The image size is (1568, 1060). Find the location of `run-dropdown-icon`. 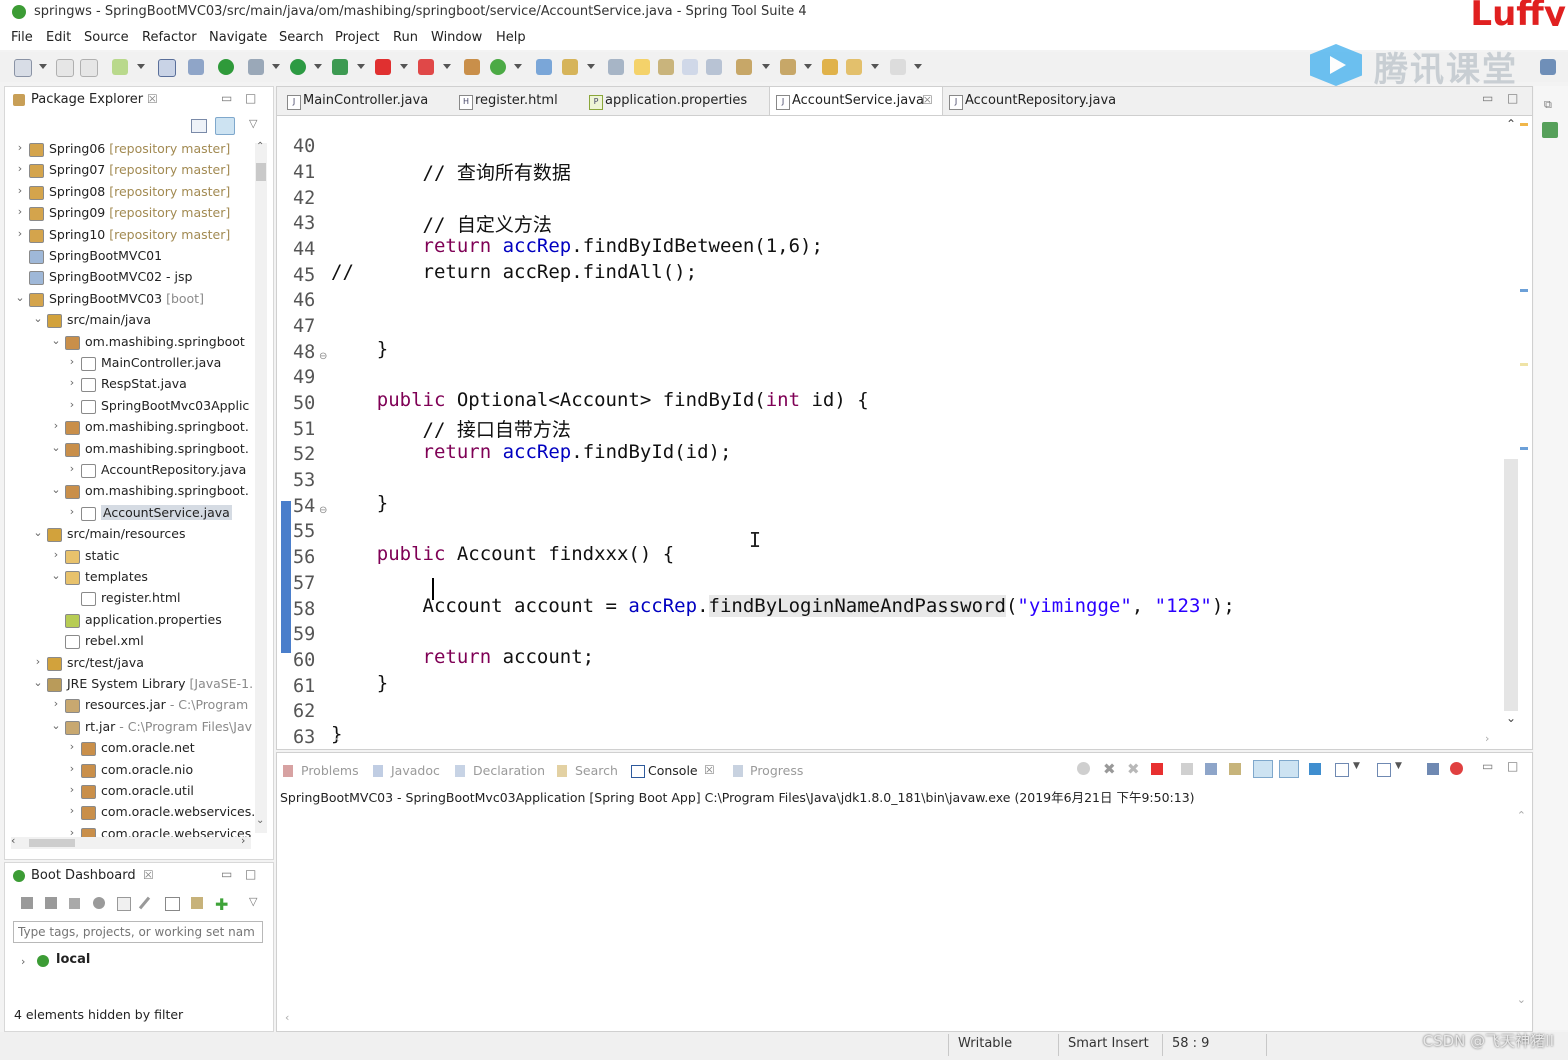

run-dropdown-icon is located at coordinates (318, 66).